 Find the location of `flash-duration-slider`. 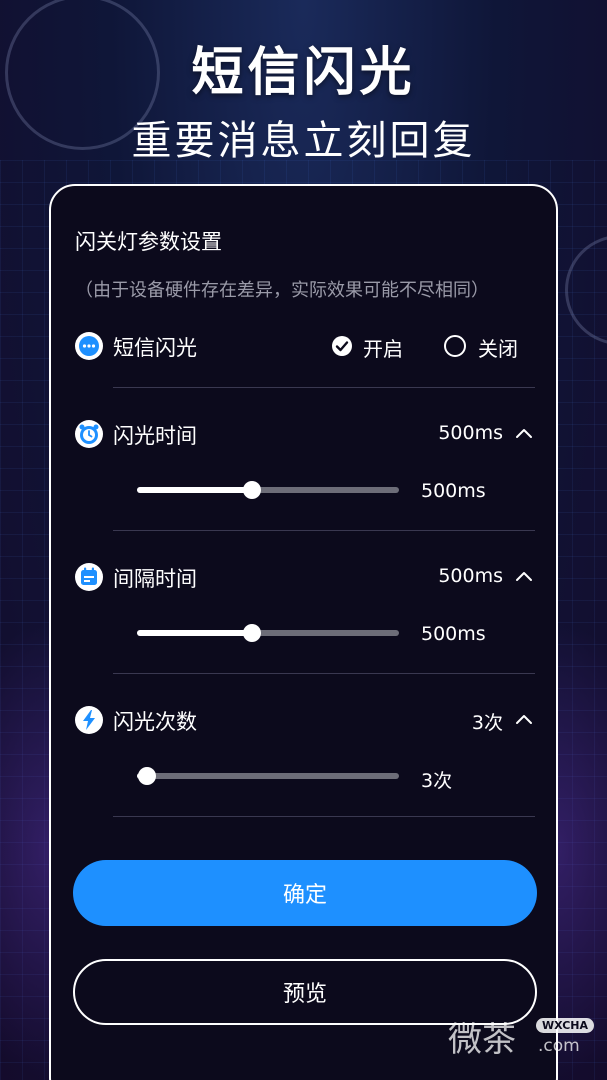

flash-duration-slider is located at coordinates (268, 490).